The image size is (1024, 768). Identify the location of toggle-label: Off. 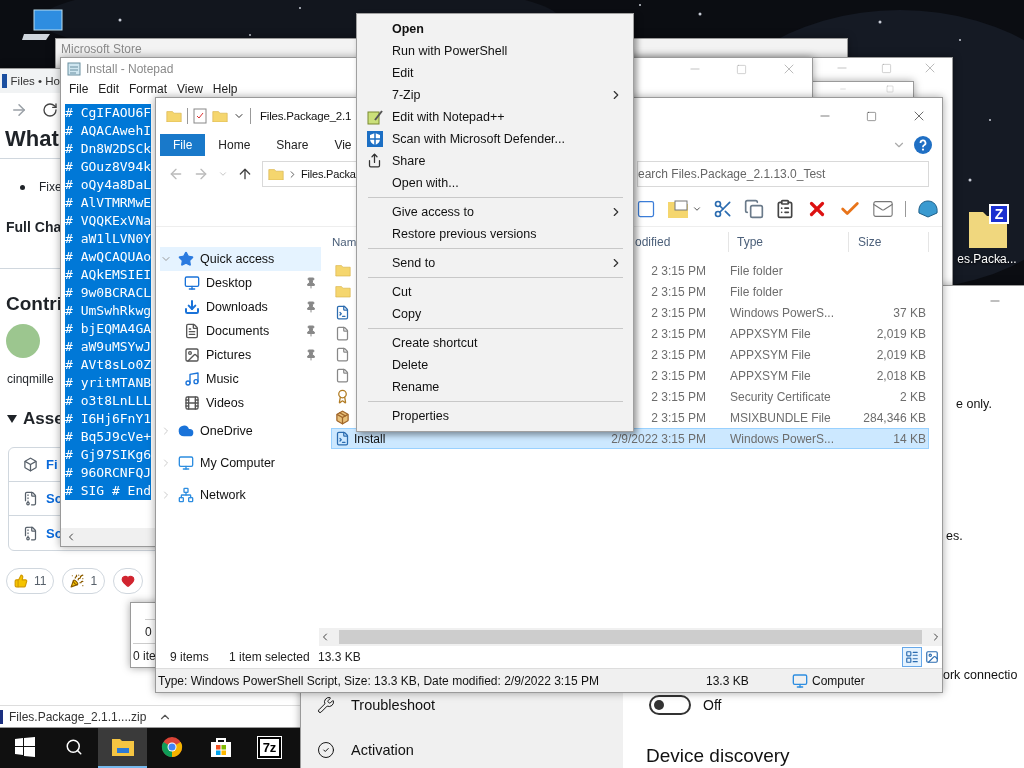
(712, 705).